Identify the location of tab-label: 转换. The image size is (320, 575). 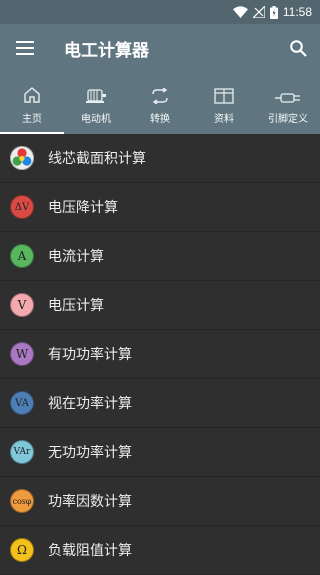
(160, 119).